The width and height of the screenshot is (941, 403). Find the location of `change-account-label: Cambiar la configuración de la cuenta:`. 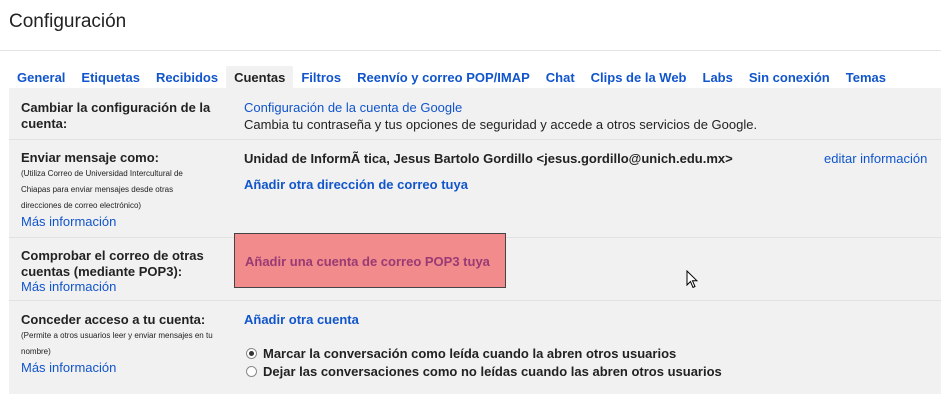

change-account-label: Cambiar la configuración de la cuenta: is located at coordinates (116, 115).